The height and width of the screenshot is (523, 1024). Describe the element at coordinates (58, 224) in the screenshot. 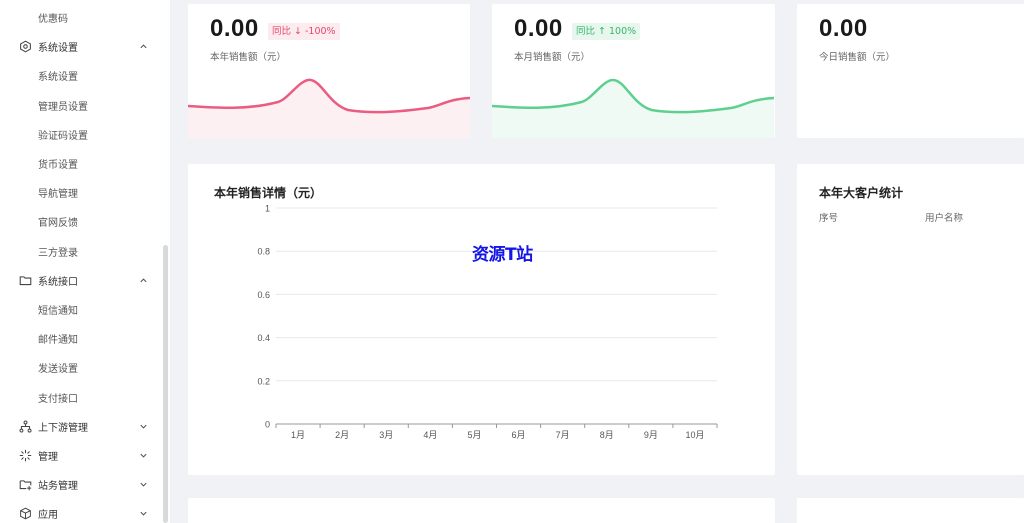

I see `sidebar-item-label: 官网反馈` at that location.